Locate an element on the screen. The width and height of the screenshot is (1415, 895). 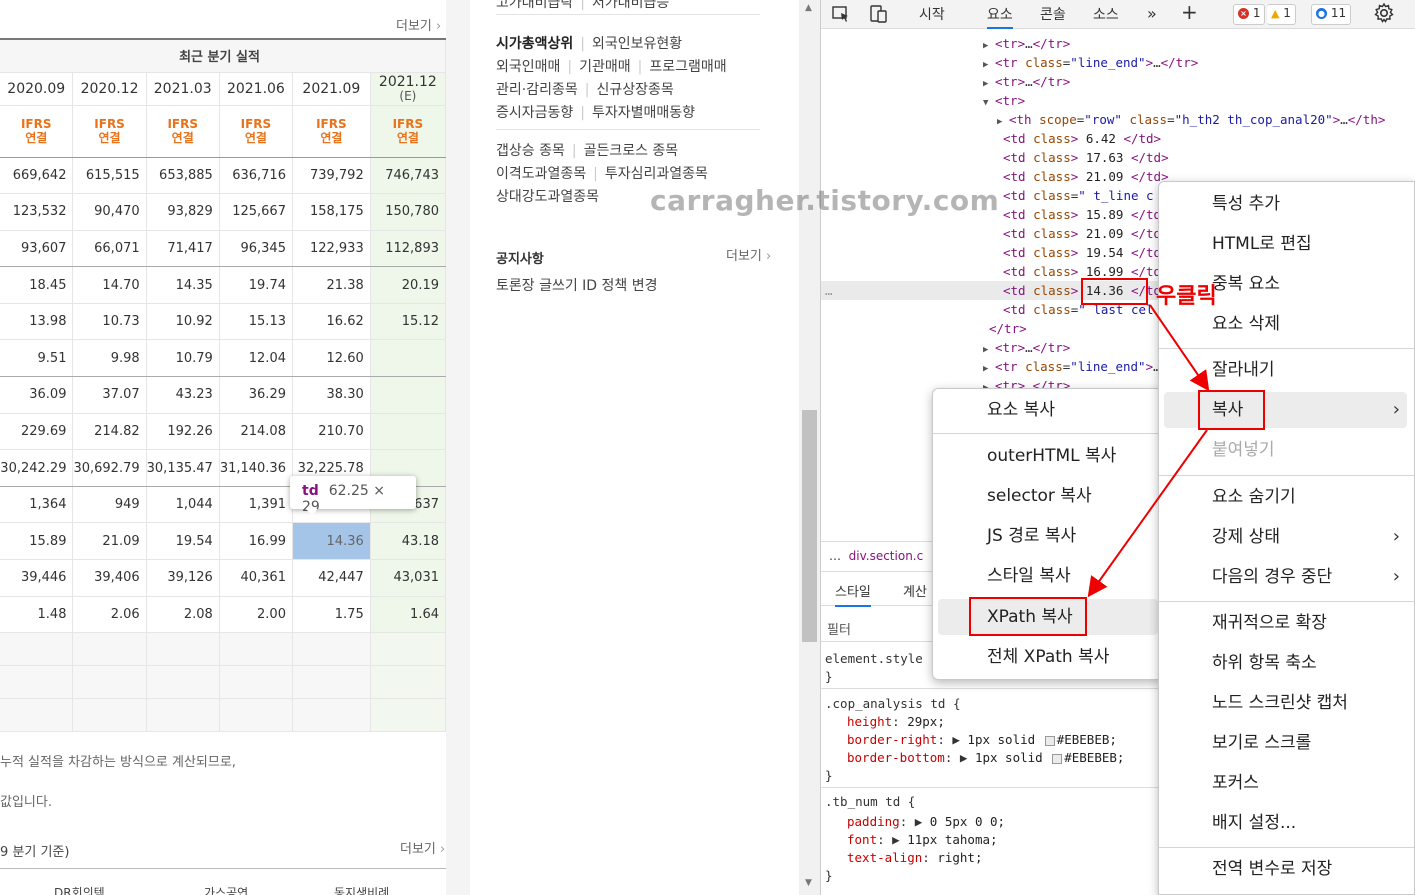
table-header: 동지생비례 is located at coordinates (362, 890).